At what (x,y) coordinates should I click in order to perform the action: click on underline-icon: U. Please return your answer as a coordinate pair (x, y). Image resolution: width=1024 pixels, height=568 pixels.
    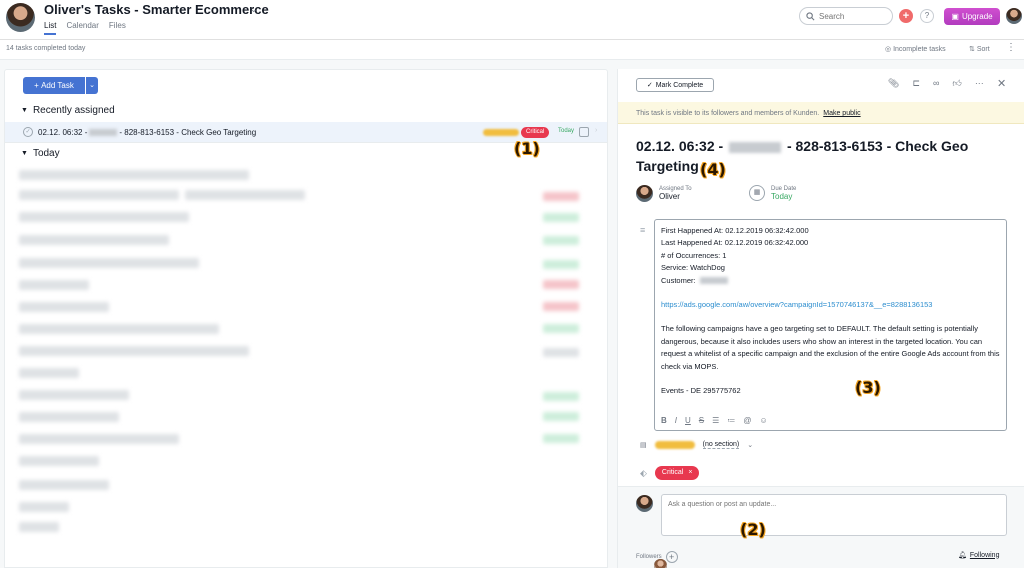
    Looking at the image, I should click on (688, 421).